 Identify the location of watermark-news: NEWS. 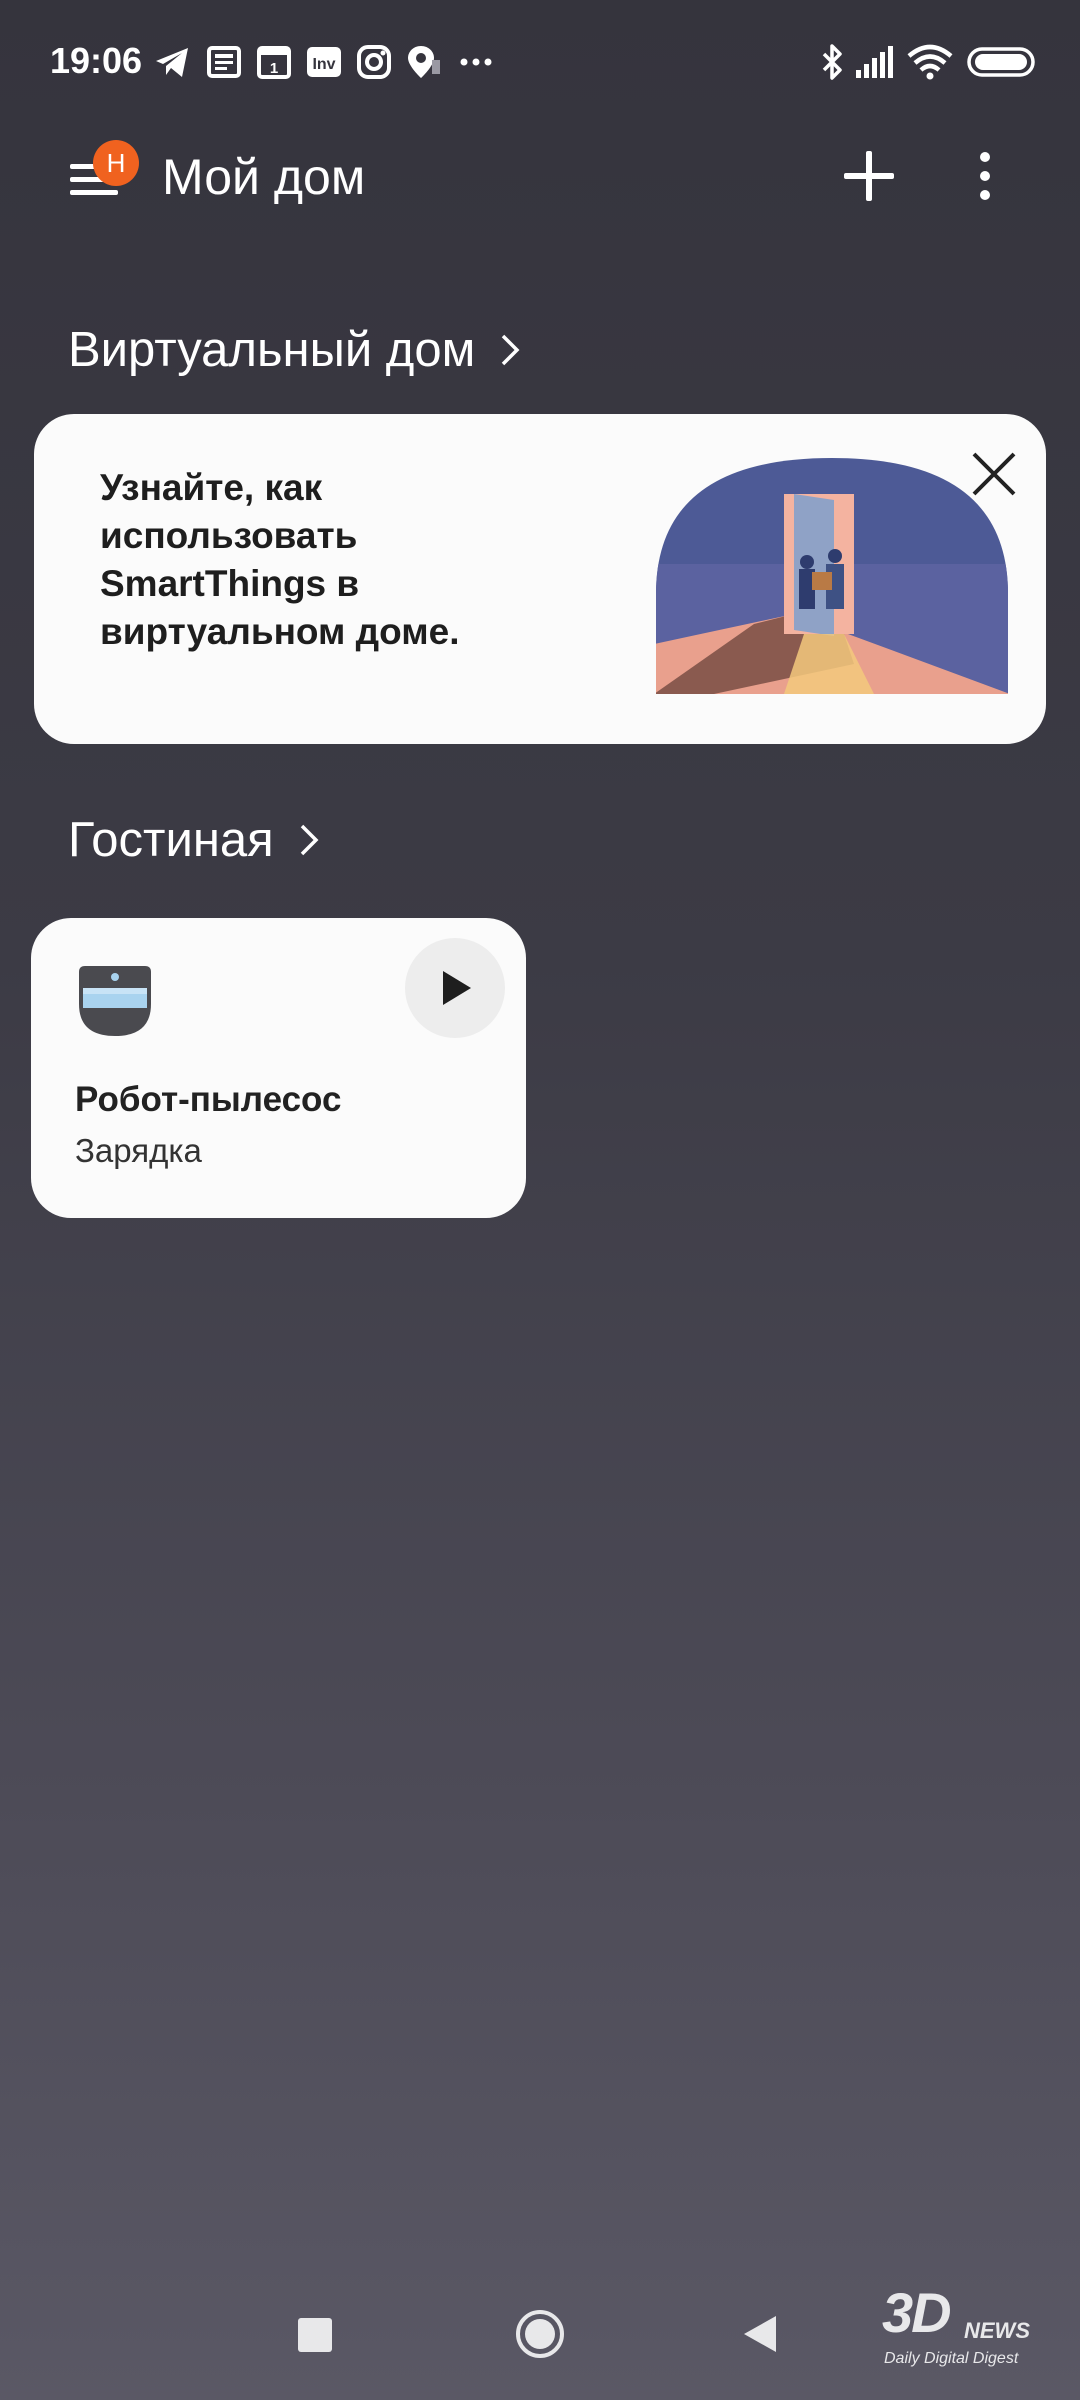
(997, 2330).